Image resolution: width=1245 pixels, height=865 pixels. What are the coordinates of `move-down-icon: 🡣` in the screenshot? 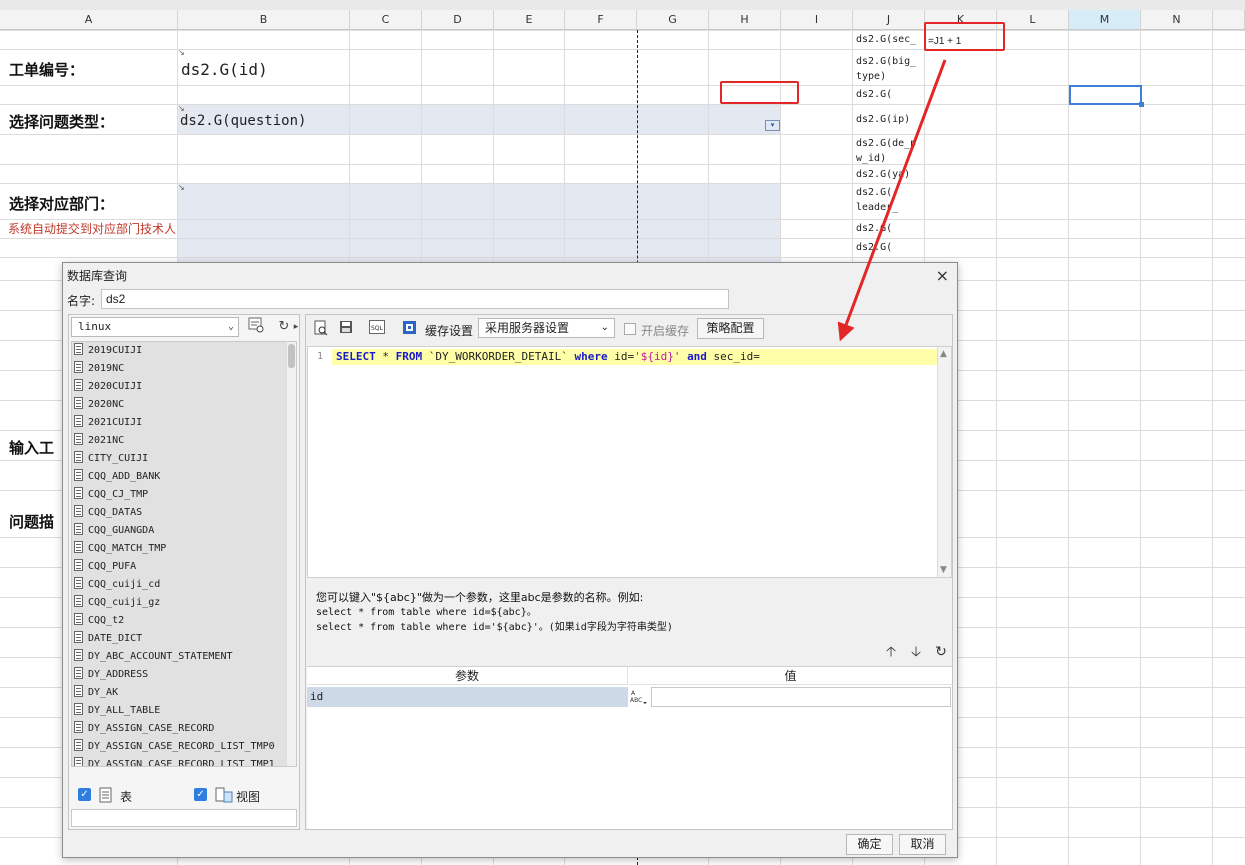 It's located at (916, 652).